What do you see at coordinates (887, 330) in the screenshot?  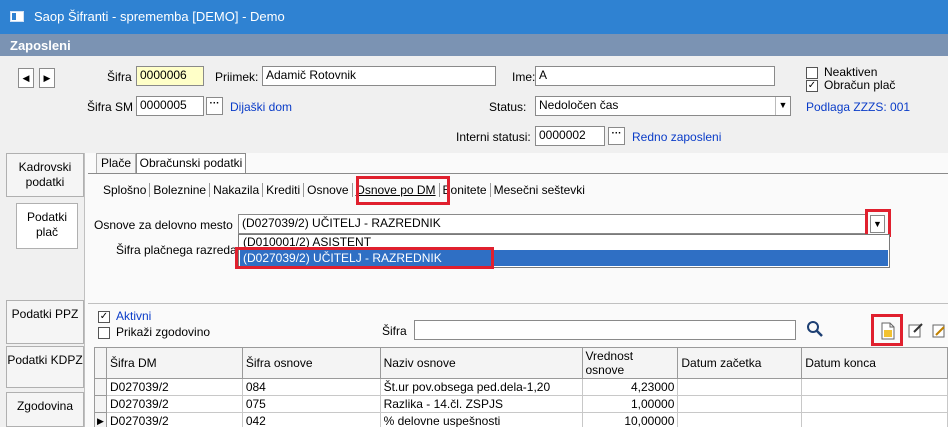 I see `highlight-new-record` at bounding box center [887, 330].